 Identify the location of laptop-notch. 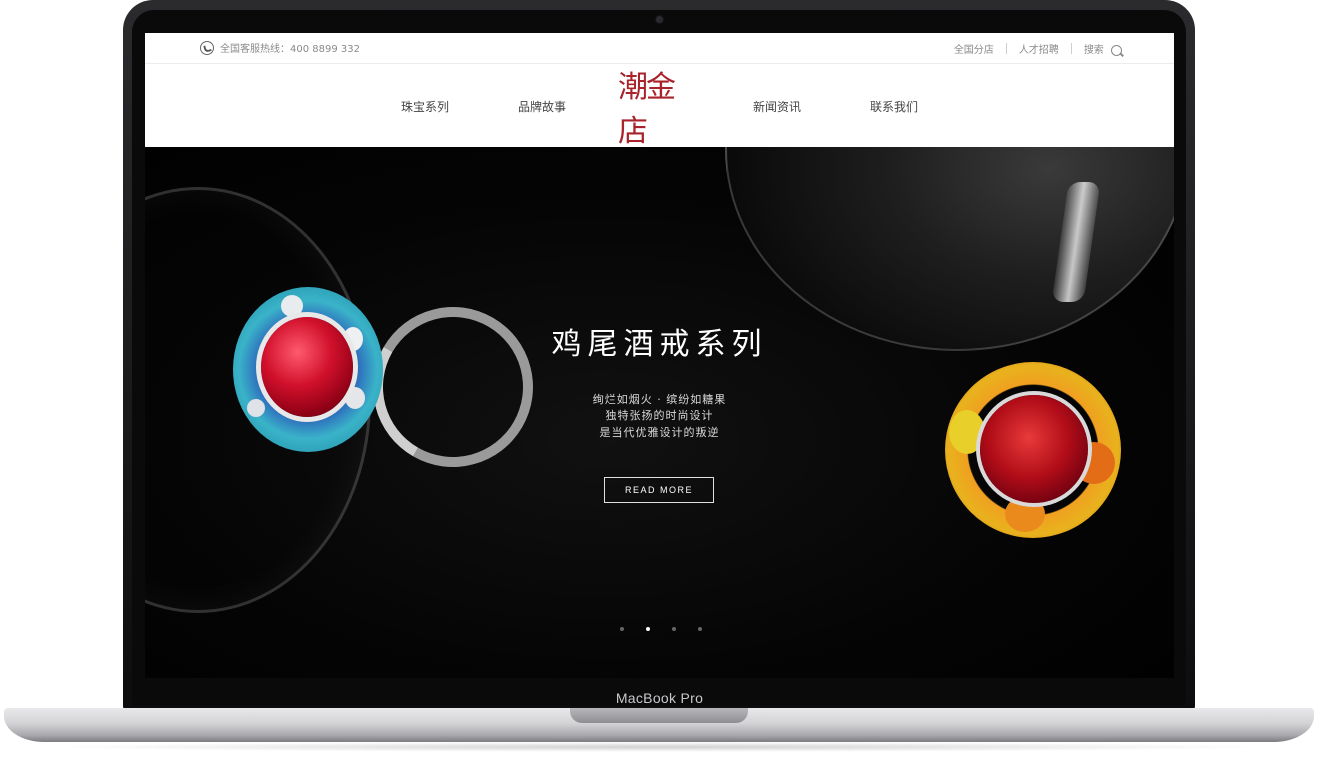
(659, 715).